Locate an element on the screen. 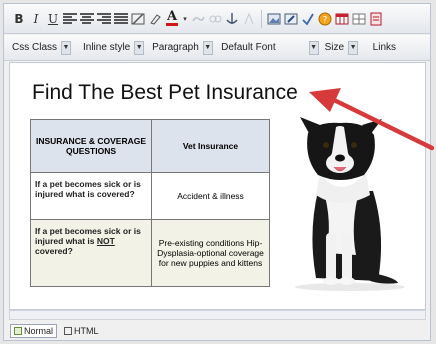 The image size is (436, 344). clear-format-icon is located at coordinates (138, 19).